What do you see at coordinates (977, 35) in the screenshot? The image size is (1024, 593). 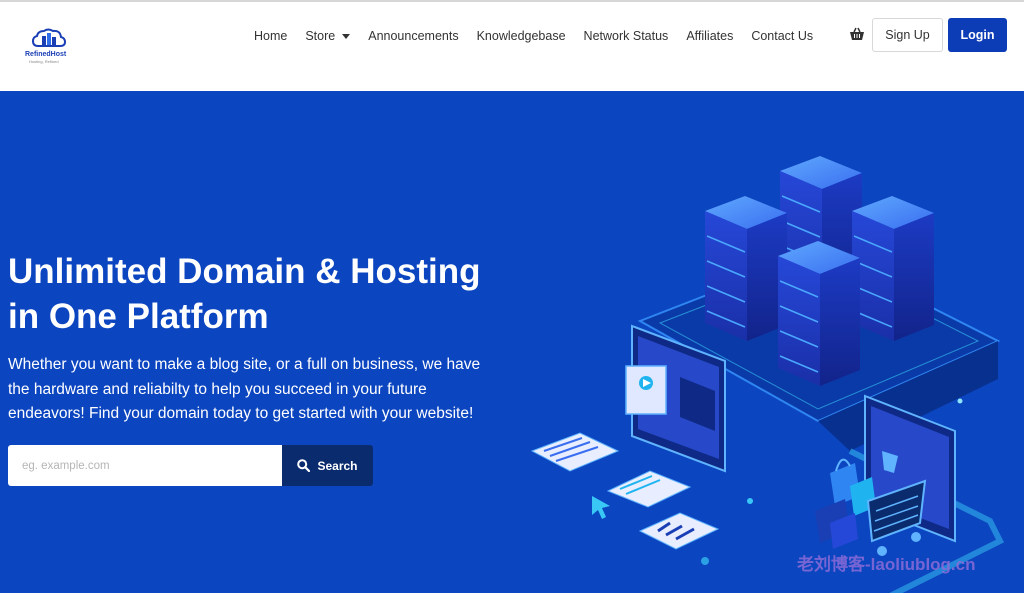 I see `login-button: Login` at bounding box center [977, 35].